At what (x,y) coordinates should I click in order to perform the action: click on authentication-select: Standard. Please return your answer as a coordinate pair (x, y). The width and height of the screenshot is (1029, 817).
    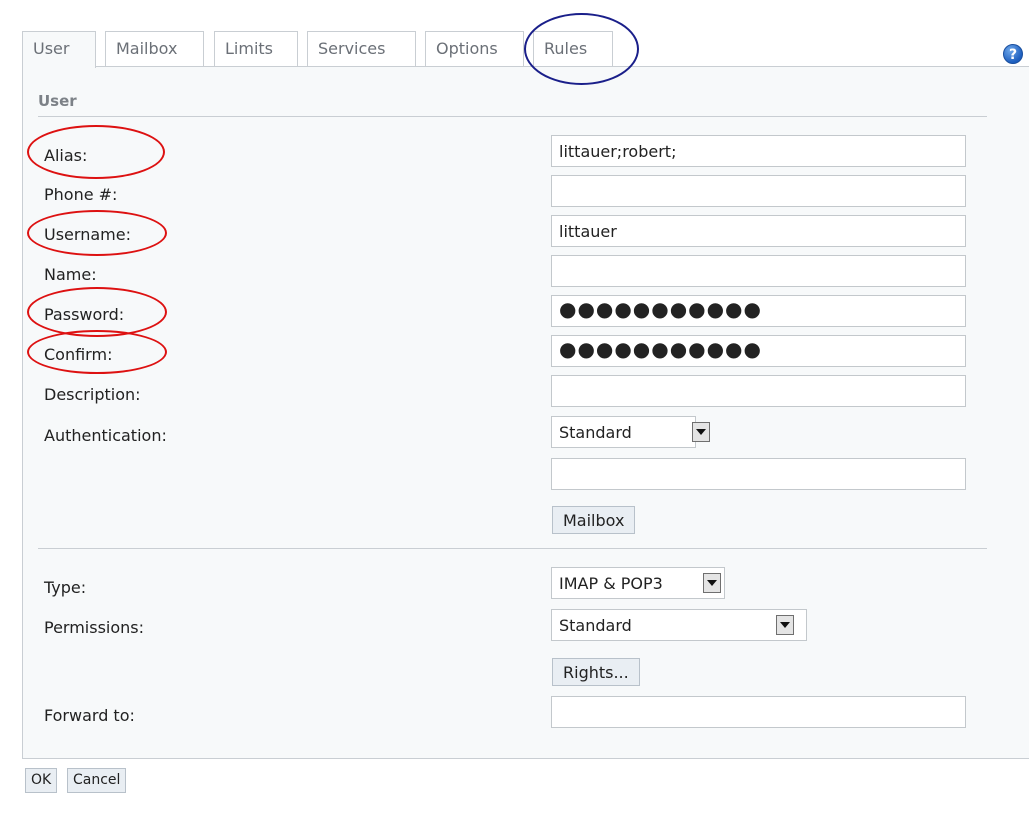
    Looking at the image, I should click on (630, 432).